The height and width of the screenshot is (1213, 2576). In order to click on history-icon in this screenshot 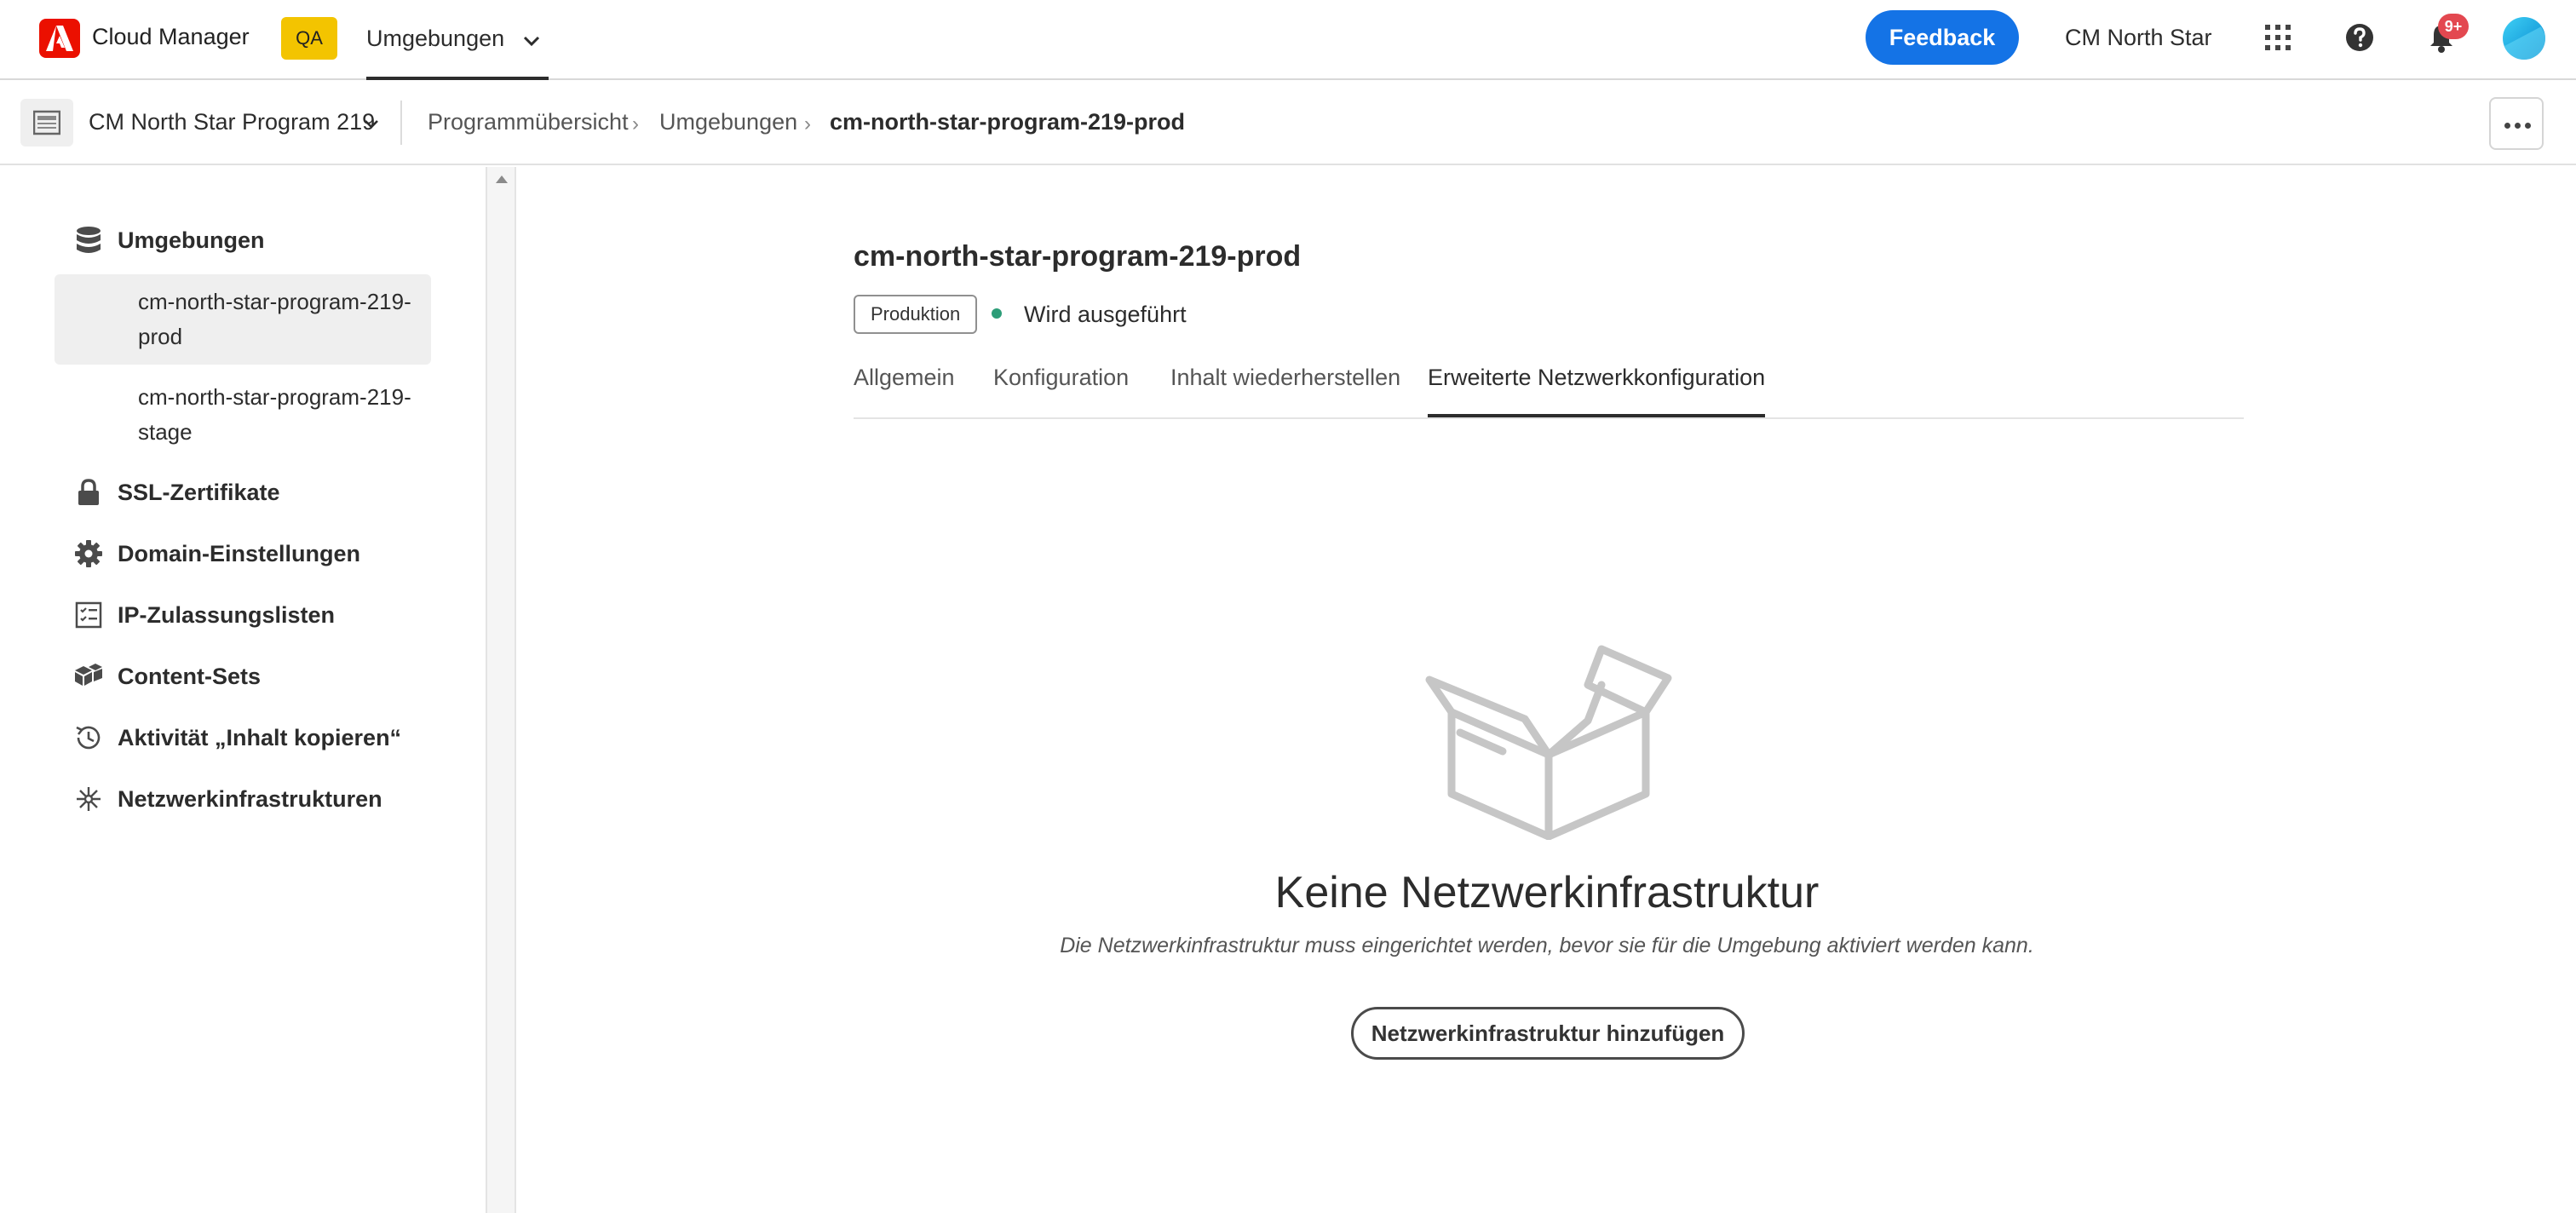, I will do `click(89, 738)`.